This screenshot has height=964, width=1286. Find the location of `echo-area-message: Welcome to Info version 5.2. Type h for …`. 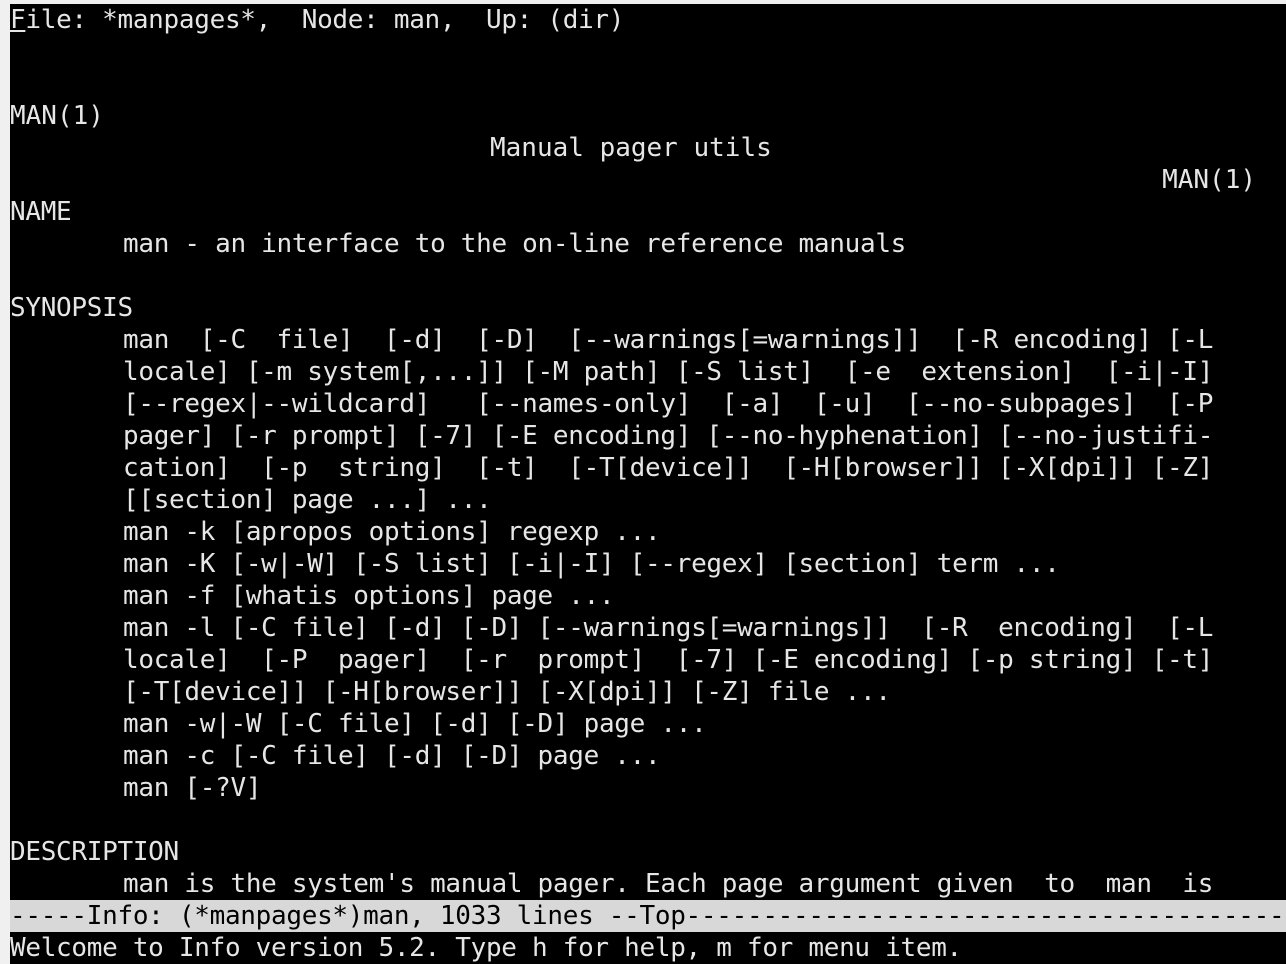

echo-area-message: Welcome to Info version 5.2. Type h for … is located at coordinates (486, 948).